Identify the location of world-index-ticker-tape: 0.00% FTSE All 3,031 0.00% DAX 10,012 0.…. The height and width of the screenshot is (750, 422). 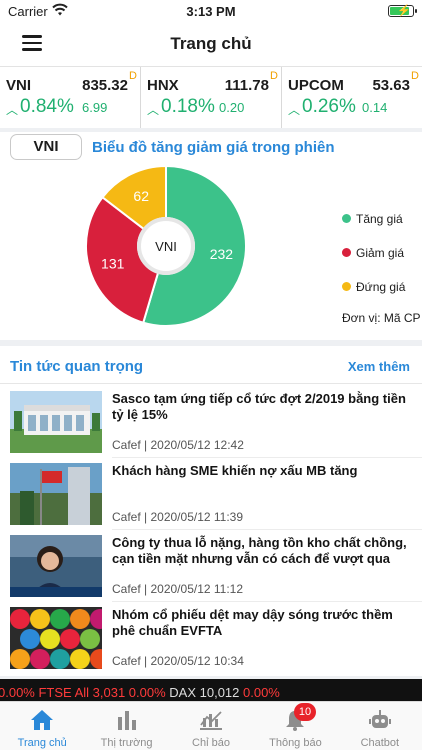
(211, 690).